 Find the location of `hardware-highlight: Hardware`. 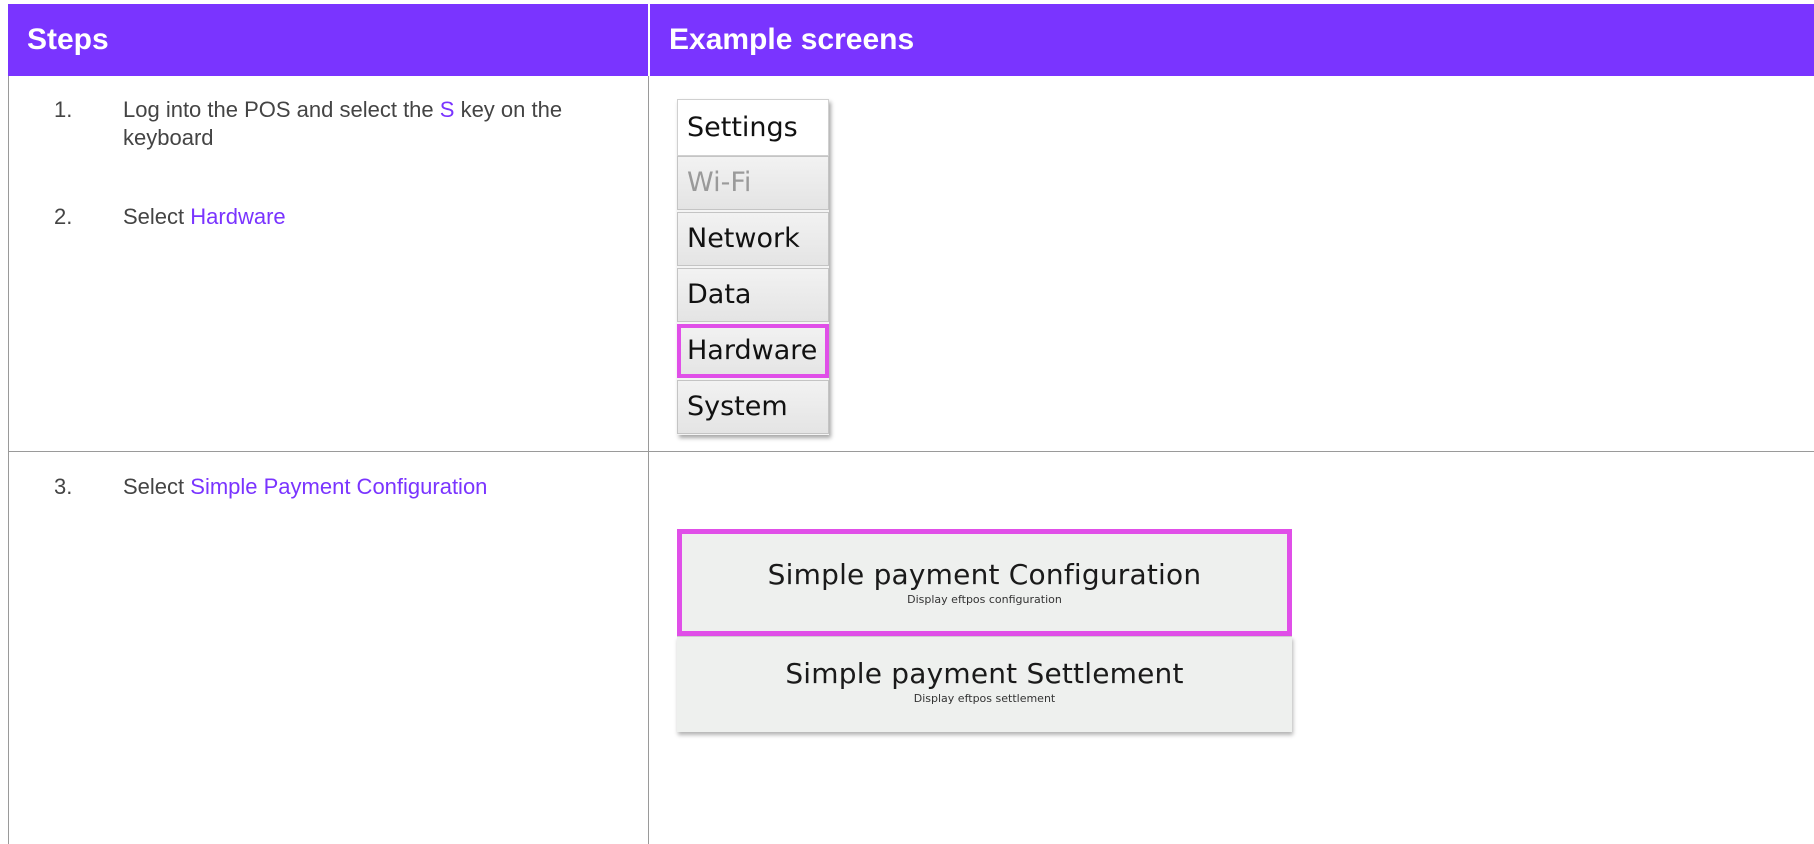

hardware-highlight: Hardware is located at coordinates (238, 216).